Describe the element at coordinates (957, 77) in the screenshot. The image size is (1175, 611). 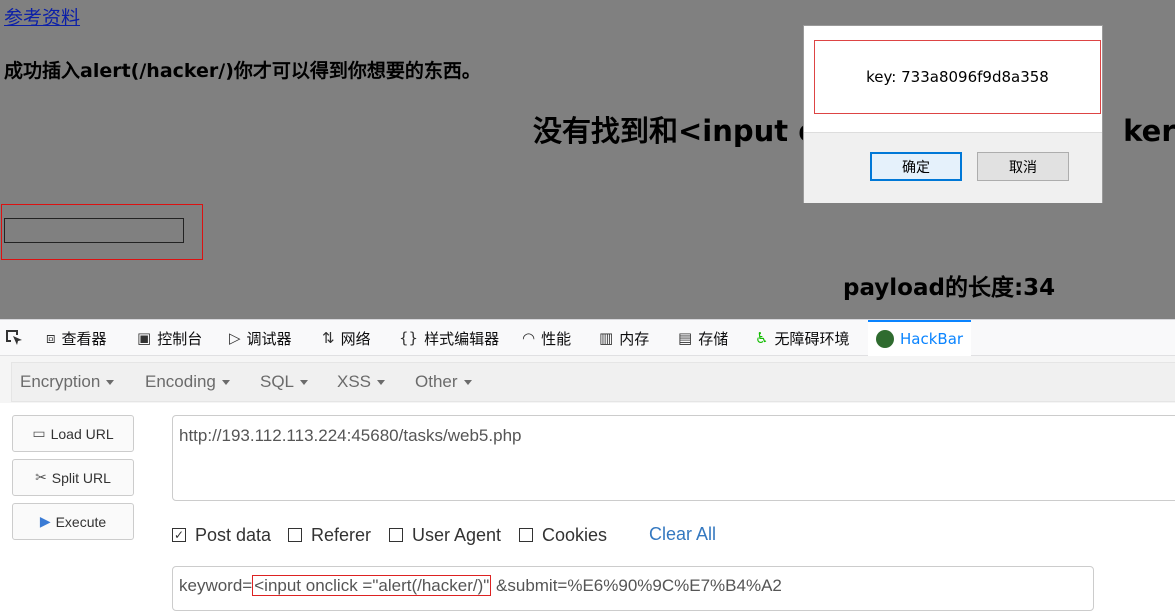
I see `dialog-message: key: 733a8096f9d8a358` at that location.